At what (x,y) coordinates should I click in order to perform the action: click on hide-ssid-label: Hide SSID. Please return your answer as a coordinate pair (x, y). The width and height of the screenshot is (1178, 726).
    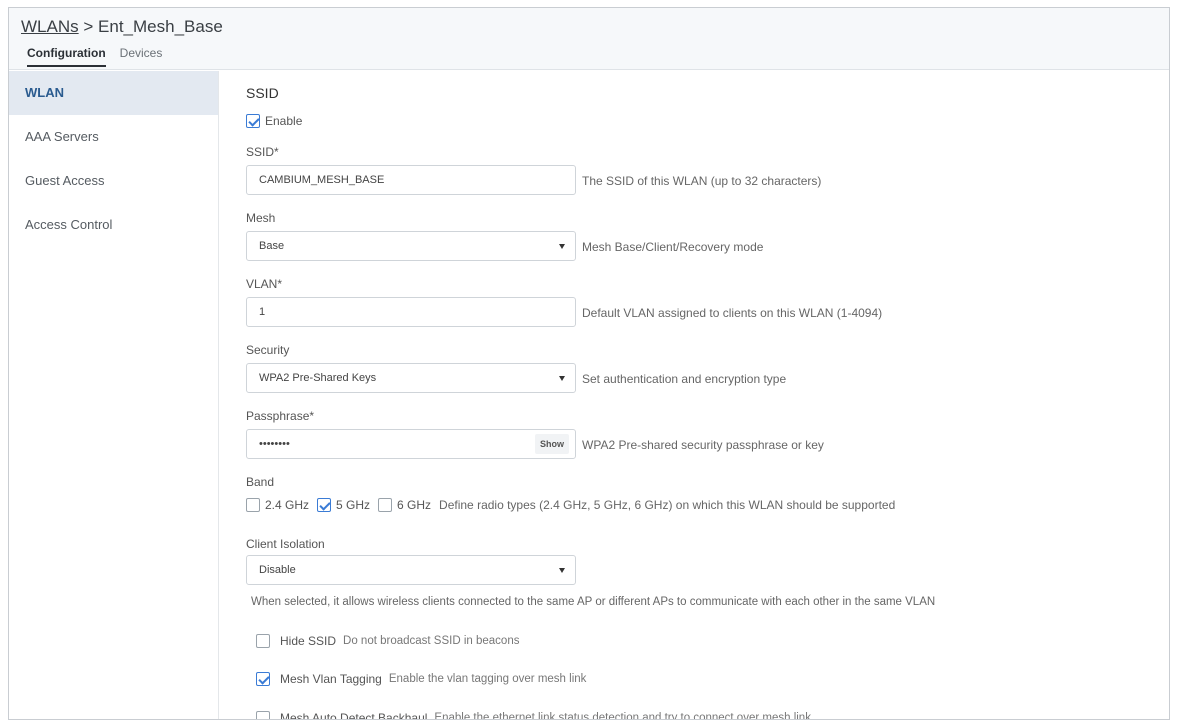
    Looking at the image, I should click on (308, 641).